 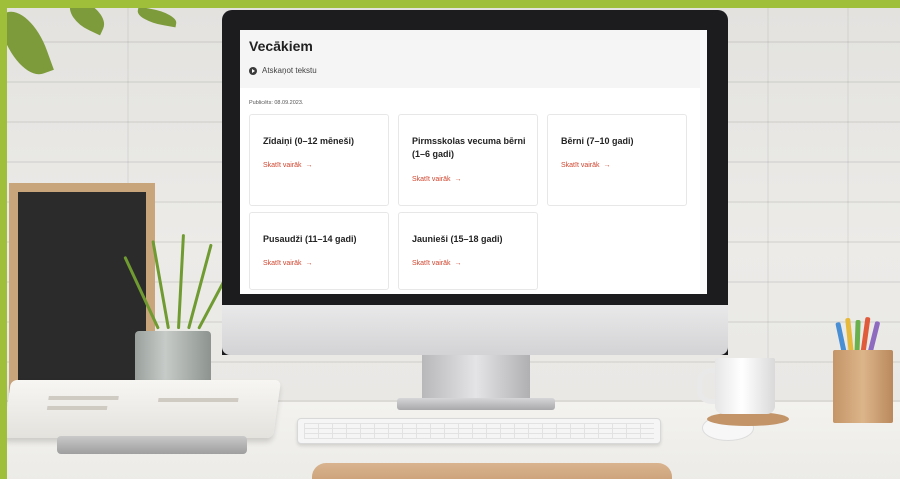 What do you see at coordinates (319, 160) in the screenshot?
I see `card-infants: Zīdaiņi (0–12 mēneši) Skatīt vairāk →` at bounding box center [319, 160].